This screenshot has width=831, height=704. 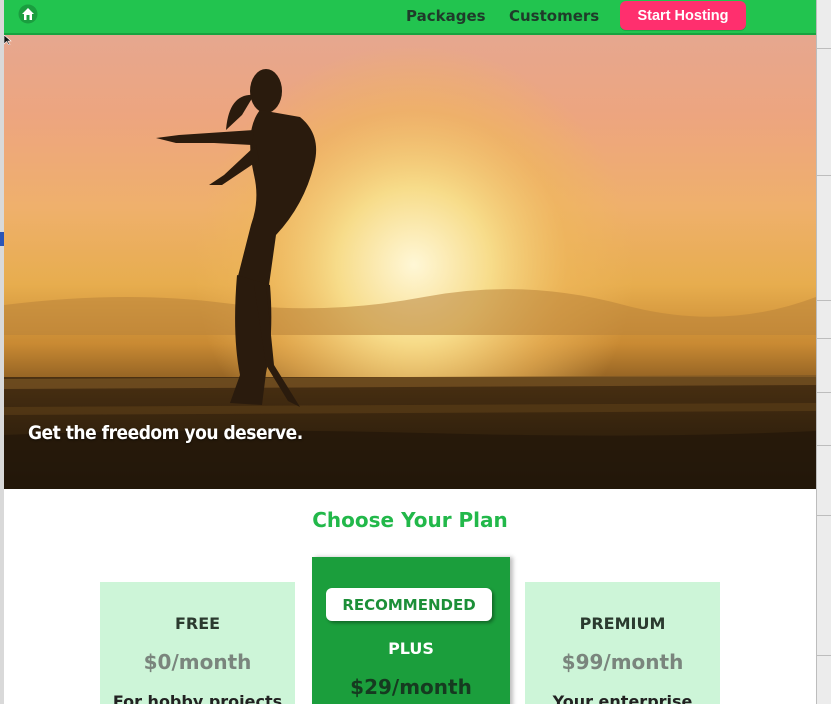 What do you see at coordinates (411, 687) in the screenshot?
I see `plan-price: $29/month` at bounding box center [411, 687].